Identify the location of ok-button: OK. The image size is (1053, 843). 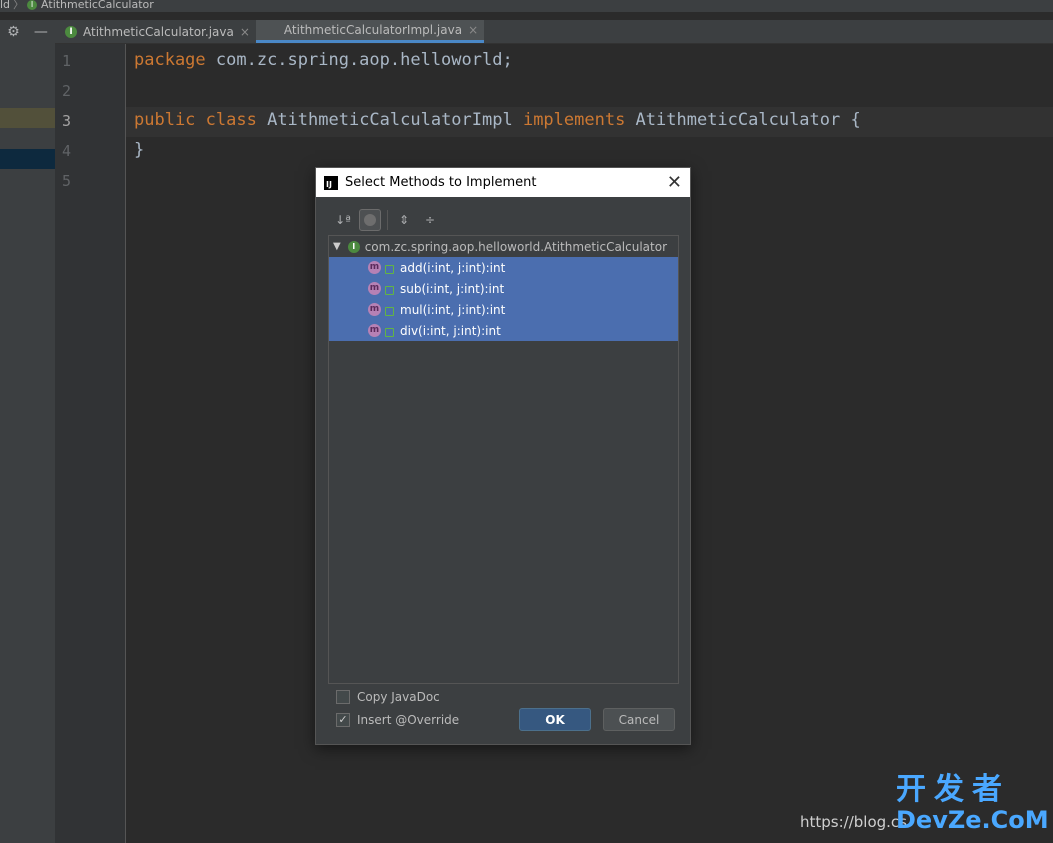
(555, 719).